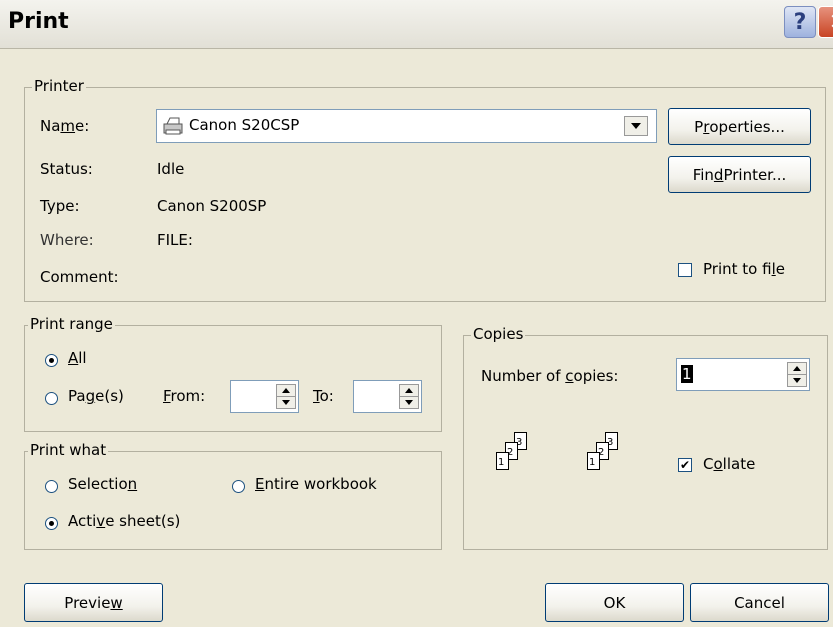  What do you see at coordinates (51, 360) in the screenshot?
I see `all-radio` at bounding box center [51, 360].